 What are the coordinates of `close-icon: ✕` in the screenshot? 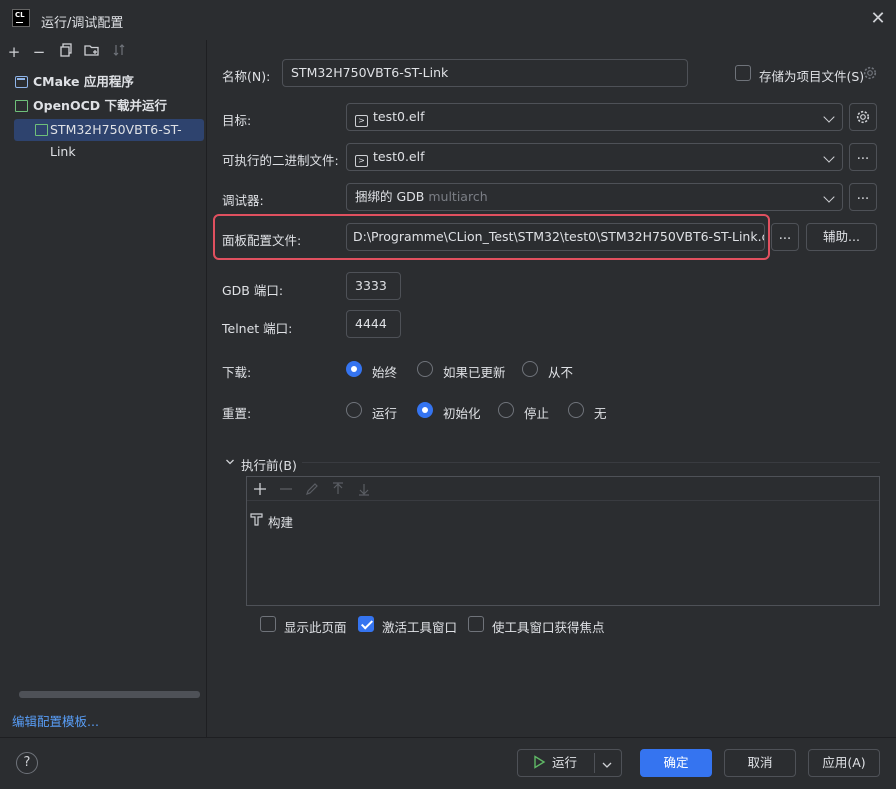 It's located at (878, 19).